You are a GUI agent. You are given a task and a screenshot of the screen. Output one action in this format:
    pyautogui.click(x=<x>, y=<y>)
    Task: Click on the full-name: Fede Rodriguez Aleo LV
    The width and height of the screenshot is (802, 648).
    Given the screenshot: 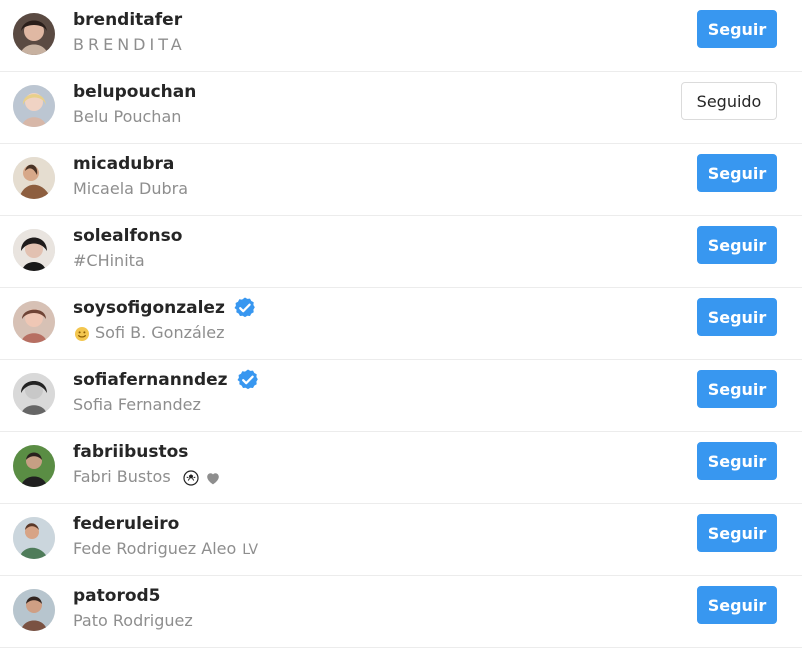 What is the action you would take?
    pyautogui.click(x=367, y=548)
    